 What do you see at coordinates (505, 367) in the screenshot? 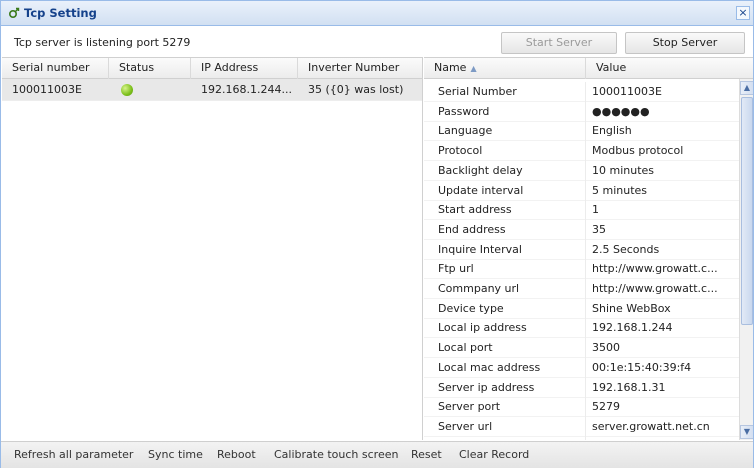
I see `property-name: Local mac address` at bounding box center [505, 367].